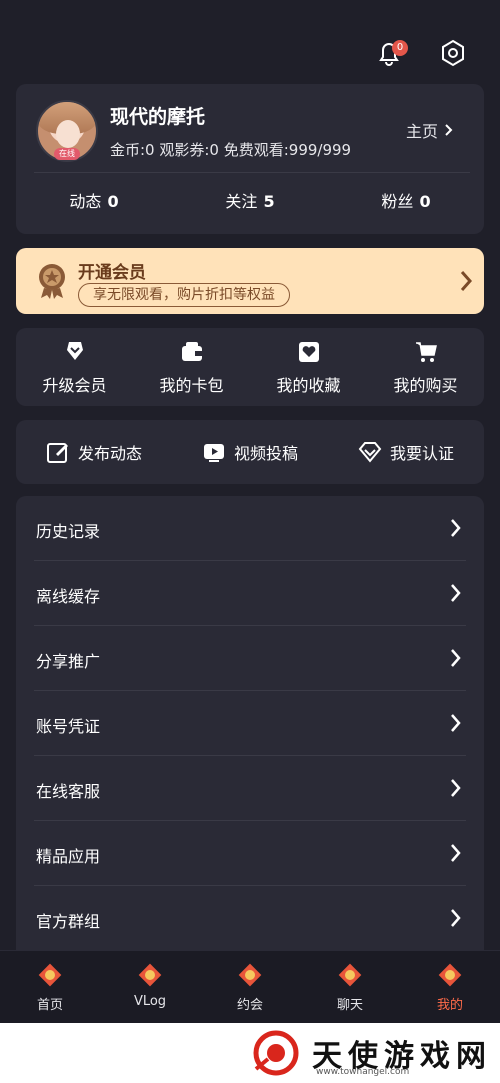  Describe the element at coordinates (370, 452) in the screenshot. I see `diamond-icon` at that location.